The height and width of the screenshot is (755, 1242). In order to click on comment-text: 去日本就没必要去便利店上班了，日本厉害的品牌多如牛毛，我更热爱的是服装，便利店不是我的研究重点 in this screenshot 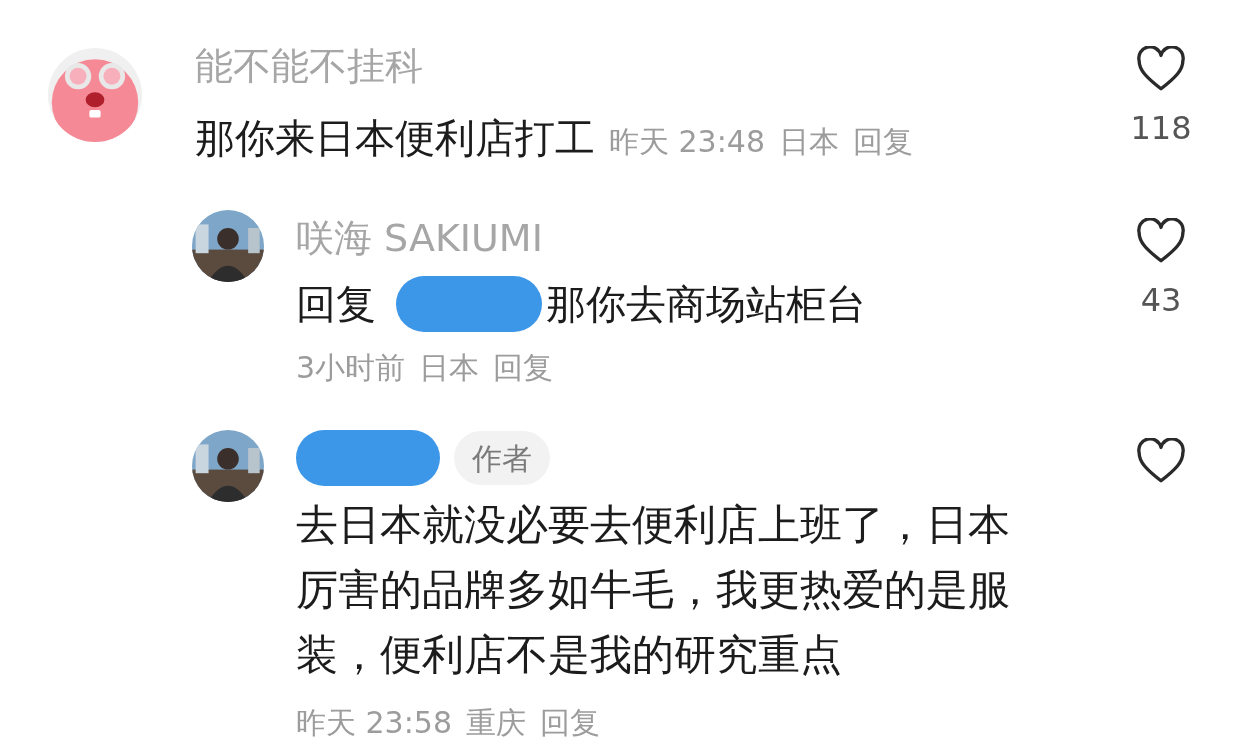, I will do `click(653, 590)`.